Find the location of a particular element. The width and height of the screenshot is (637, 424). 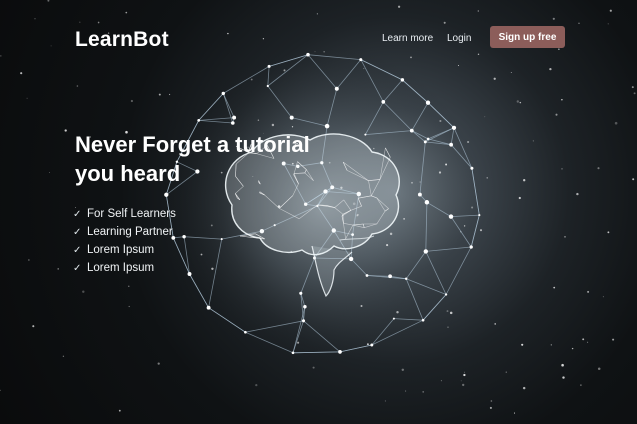

feature-item: ✓ Learning Partner is located at coordinates (124, 232).